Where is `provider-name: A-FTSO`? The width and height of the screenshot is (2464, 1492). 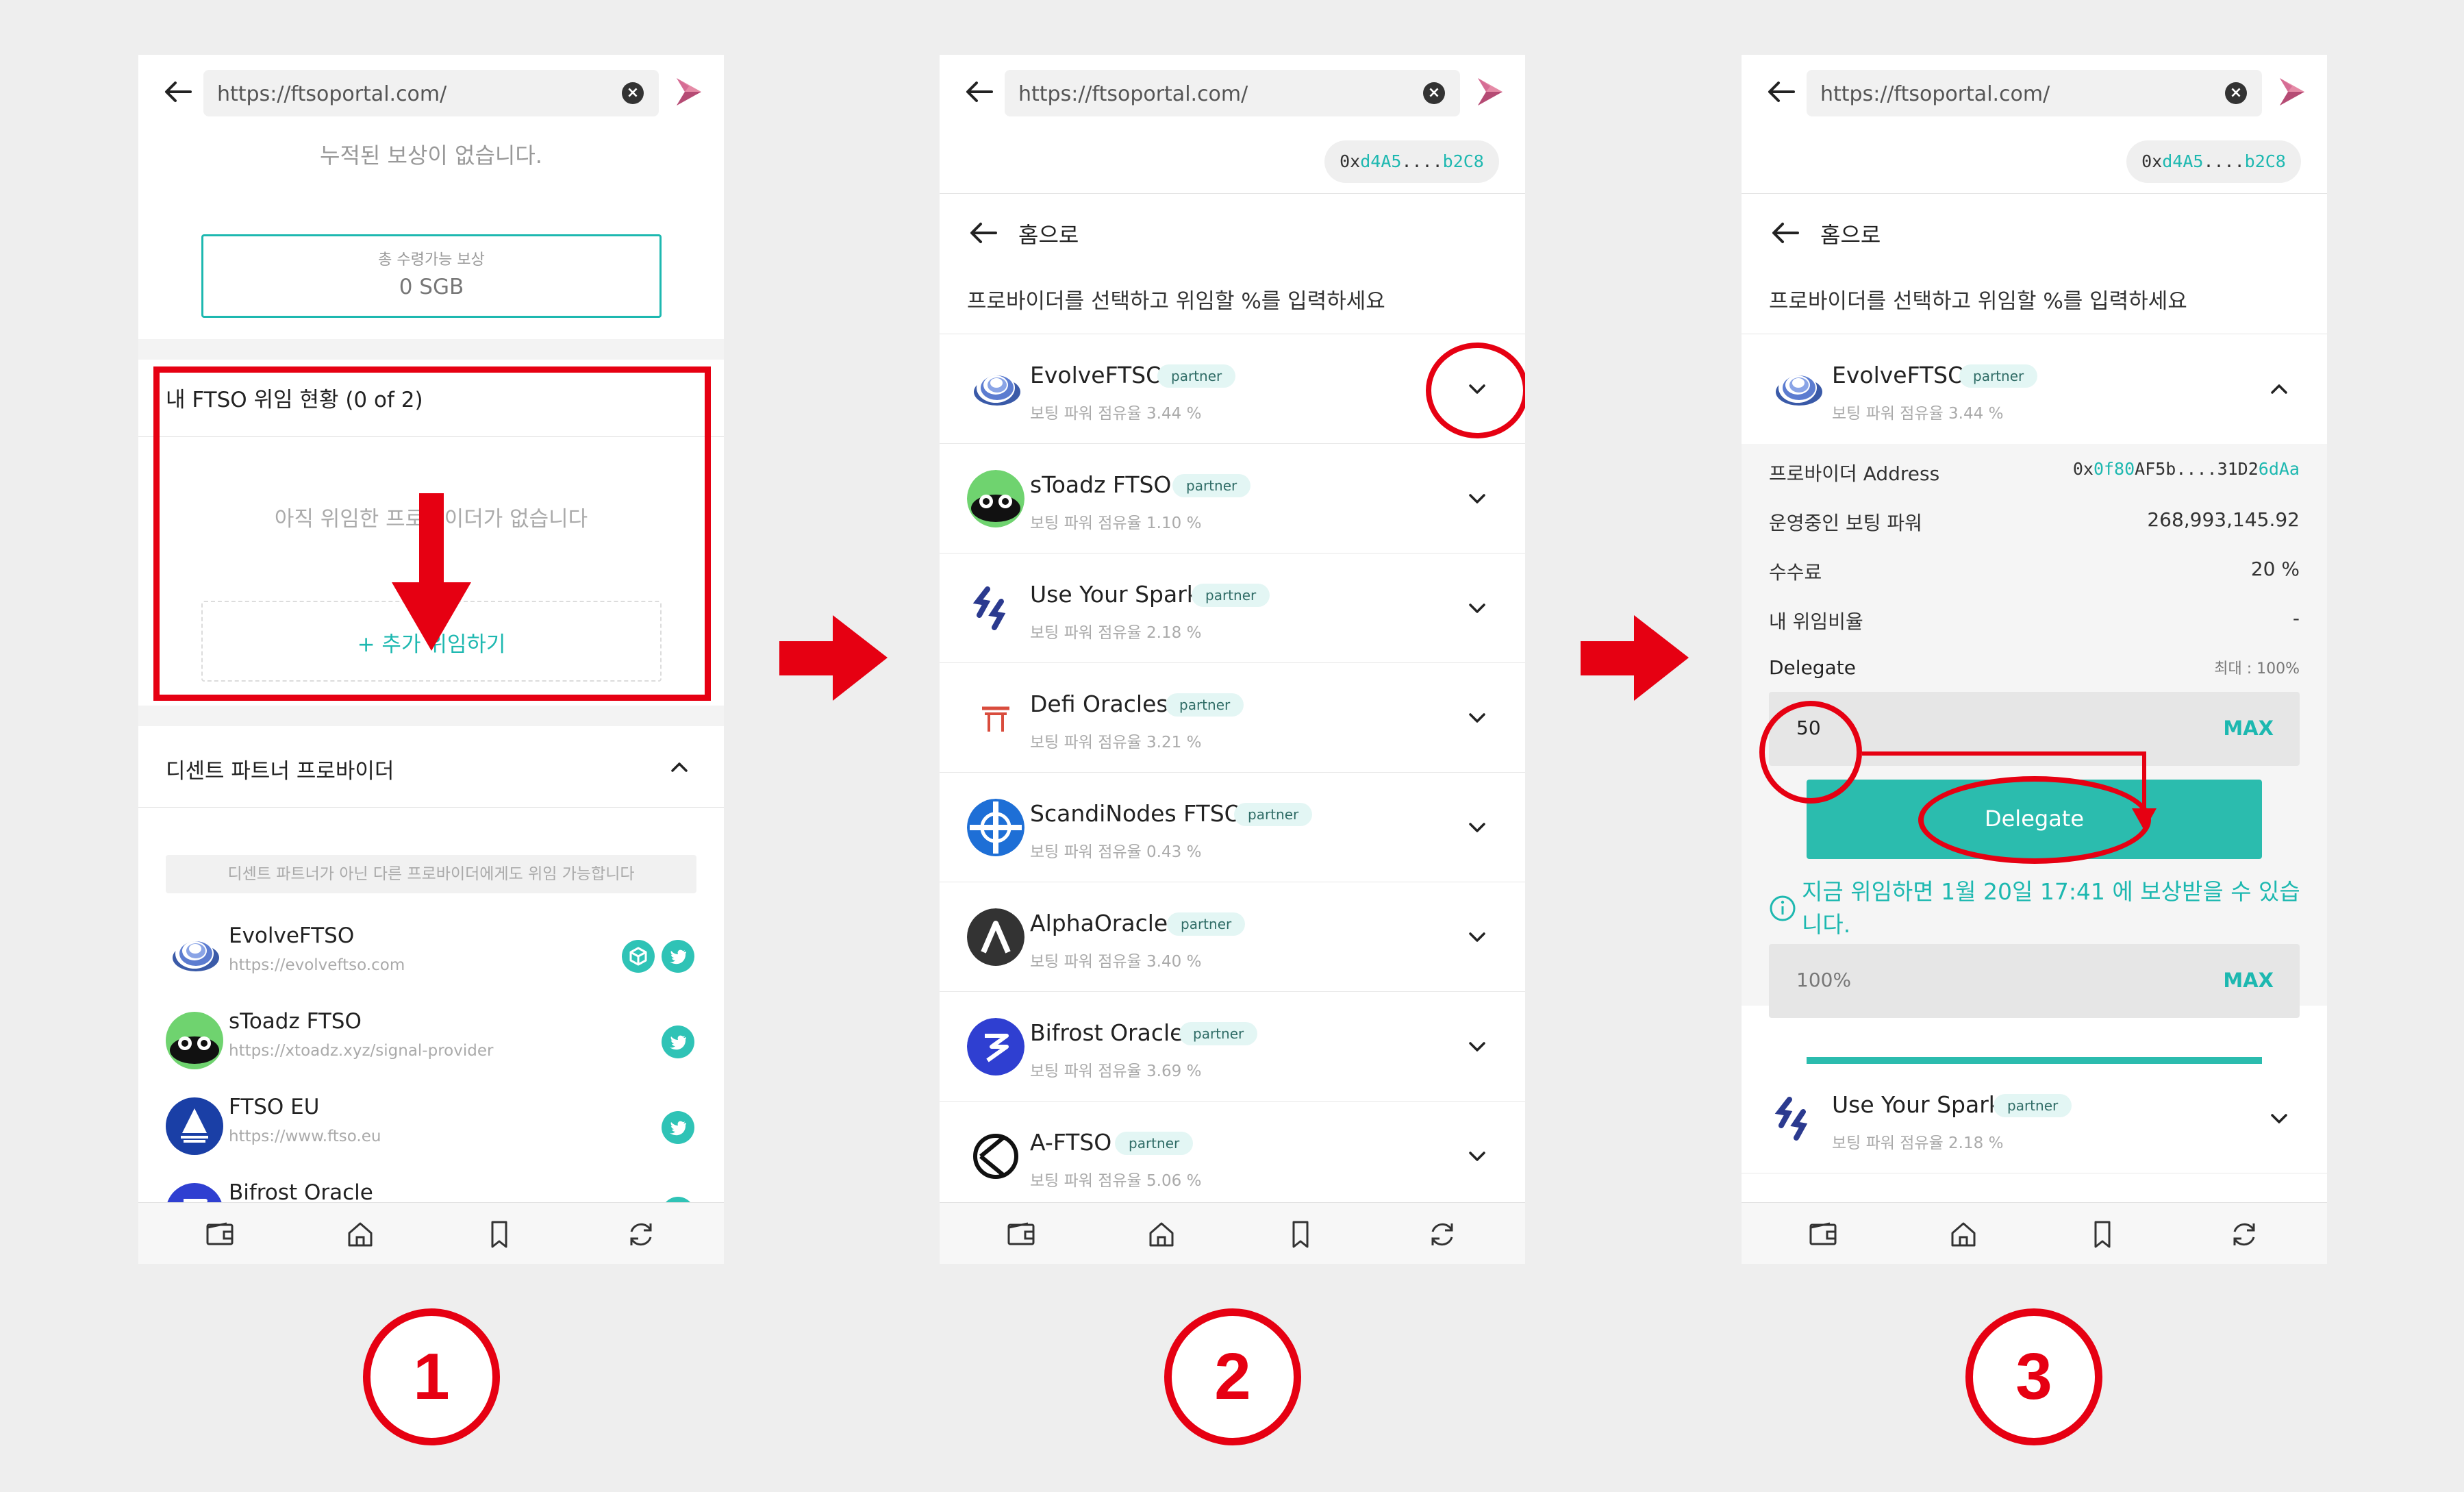
provider-name: A-FTSO is located at coordinates (1071, 1142).